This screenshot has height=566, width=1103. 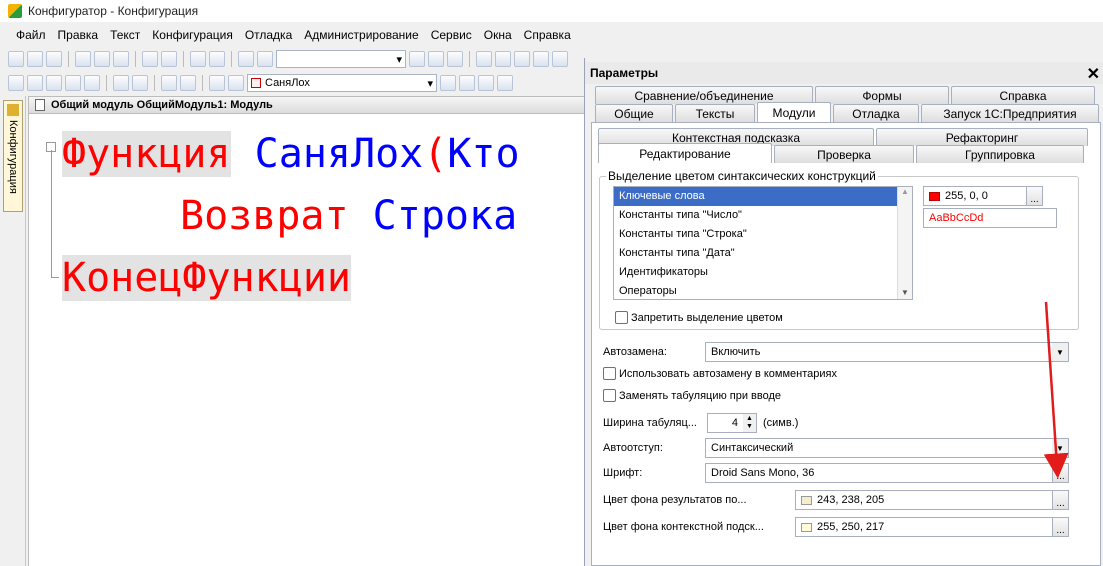 I want to click on uncomment-icon, so click(x=188, y=83).